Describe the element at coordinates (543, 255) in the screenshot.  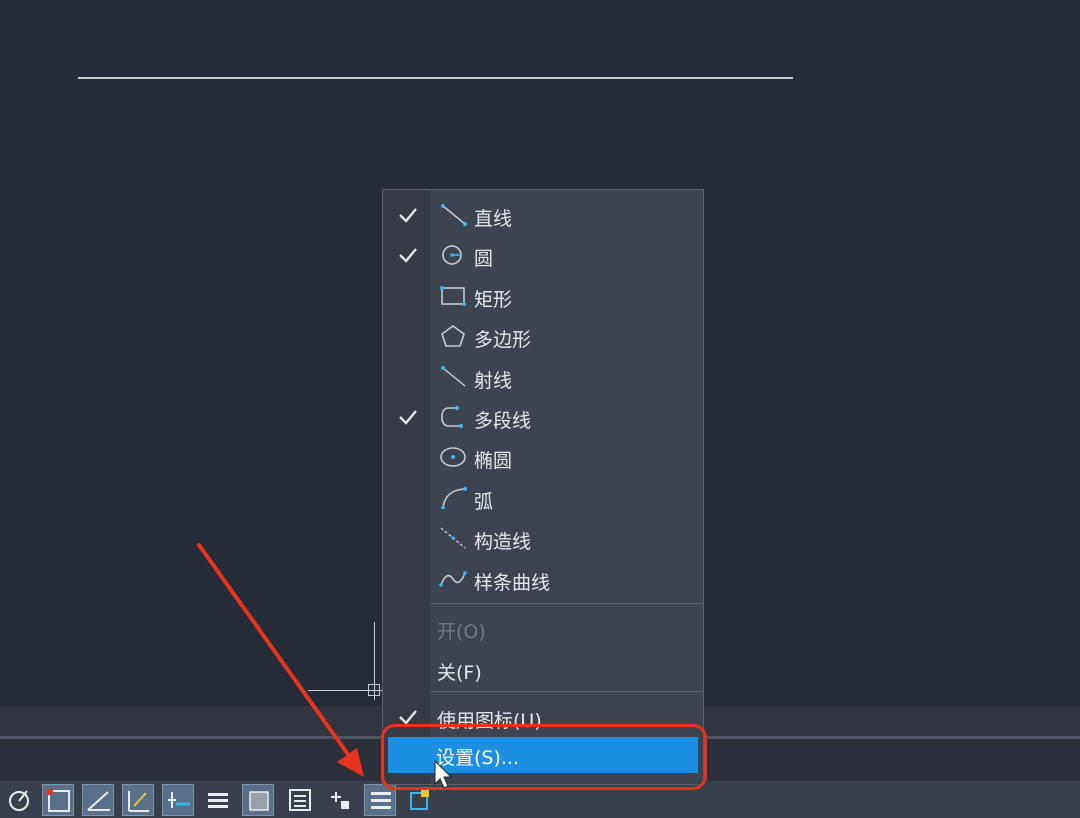
I see `menu-item-circle: 圆` at that location.